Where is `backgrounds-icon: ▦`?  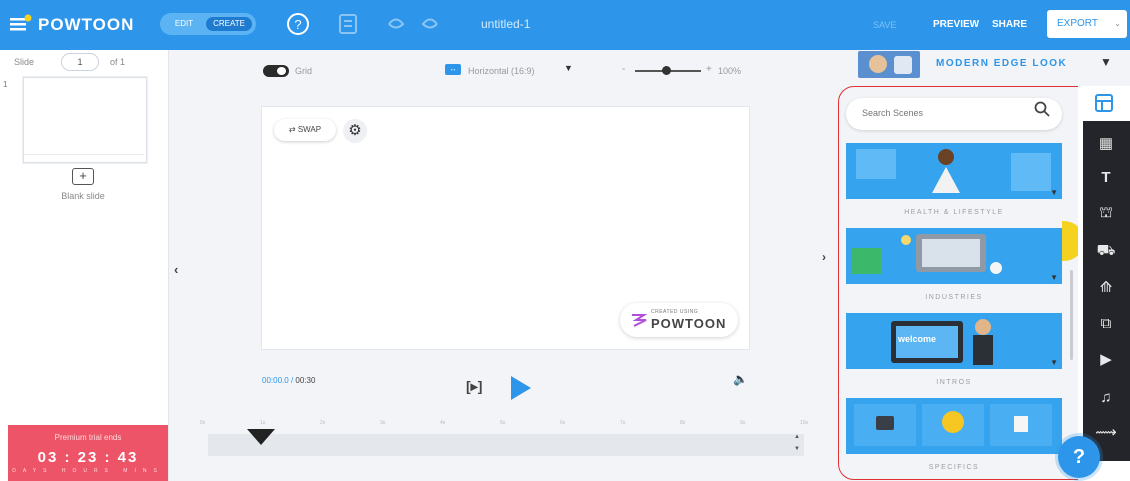 backgrounds-icon: ▦ is located at coordinates (1106, 144).